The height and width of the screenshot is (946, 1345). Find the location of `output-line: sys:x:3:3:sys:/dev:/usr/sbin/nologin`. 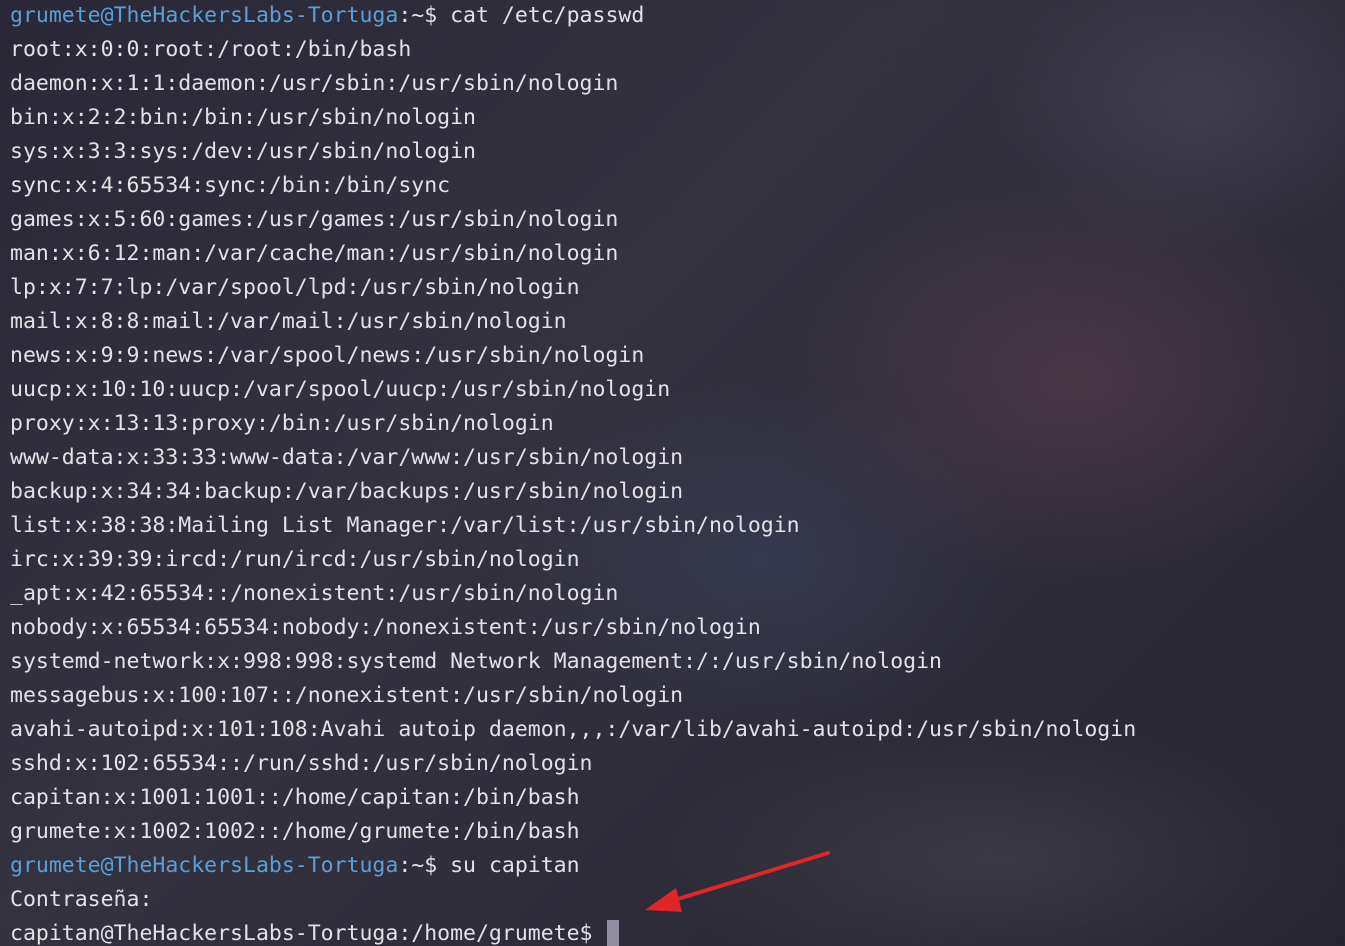

output-line: sys:x:3:3:sys:/dev:/usr/sbin/nologin is located at coordinates (243, 151).